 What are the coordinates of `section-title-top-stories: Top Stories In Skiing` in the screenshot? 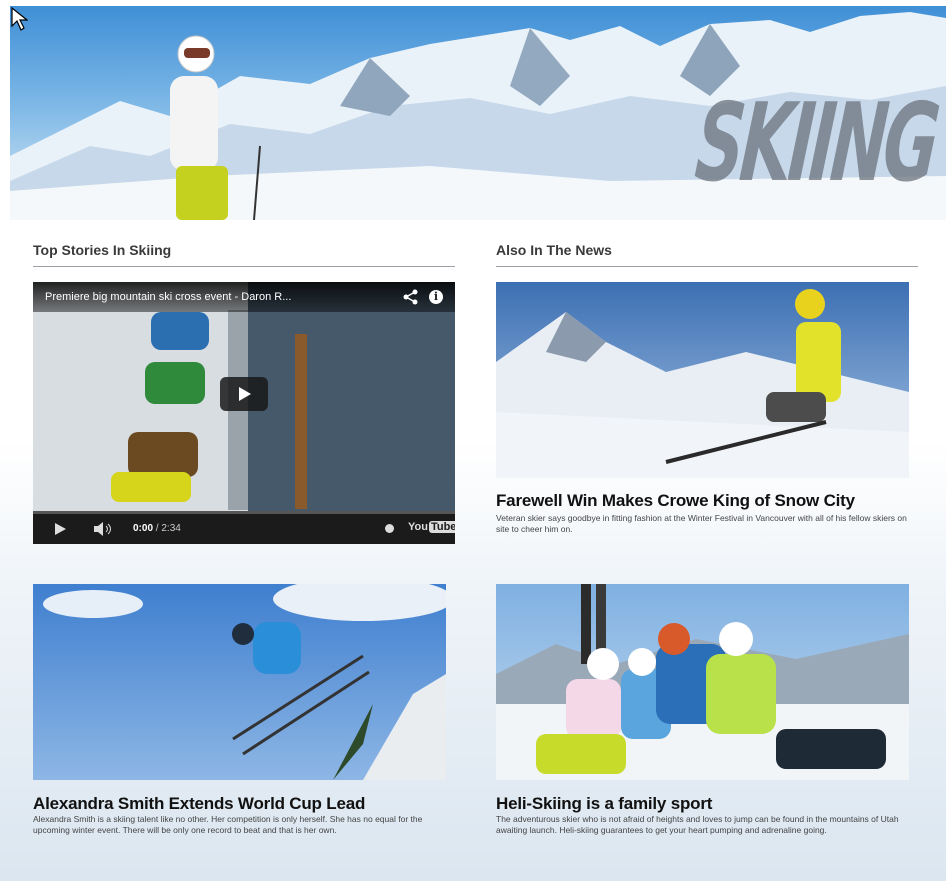 It's located at (244, 254).